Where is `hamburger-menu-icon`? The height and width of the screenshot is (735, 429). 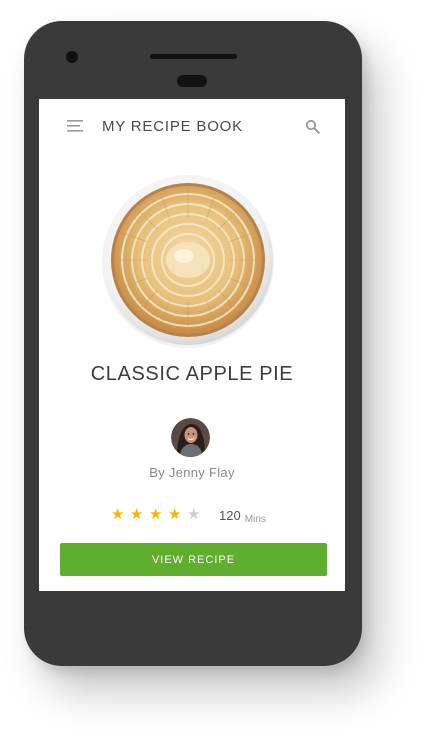
hamburger-menu-icon is located at coordinates (75, 126).